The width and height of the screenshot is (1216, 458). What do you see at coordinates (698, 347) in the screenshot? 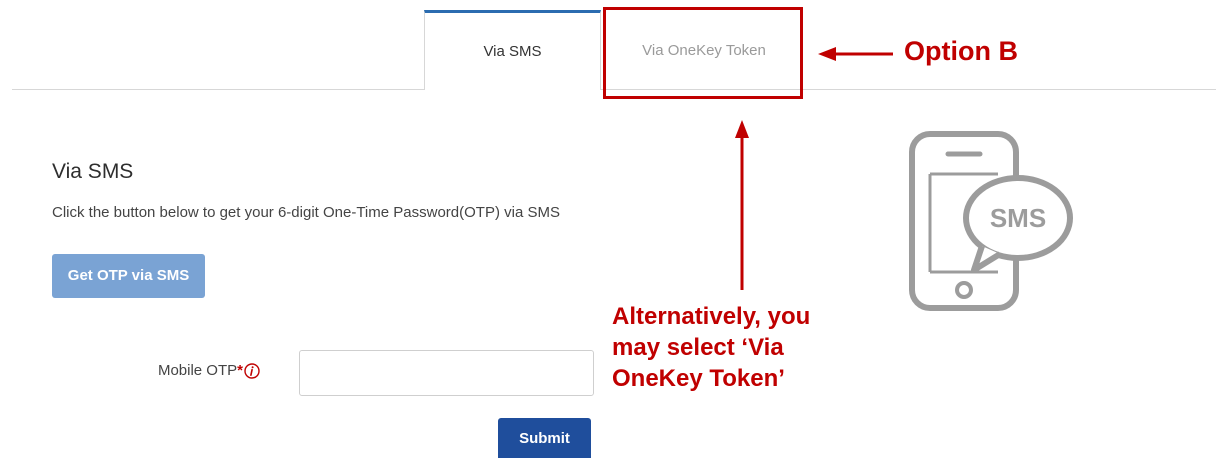
I see `alternative-note-line2: may select ‘Via` at bounding box center [698, 347].